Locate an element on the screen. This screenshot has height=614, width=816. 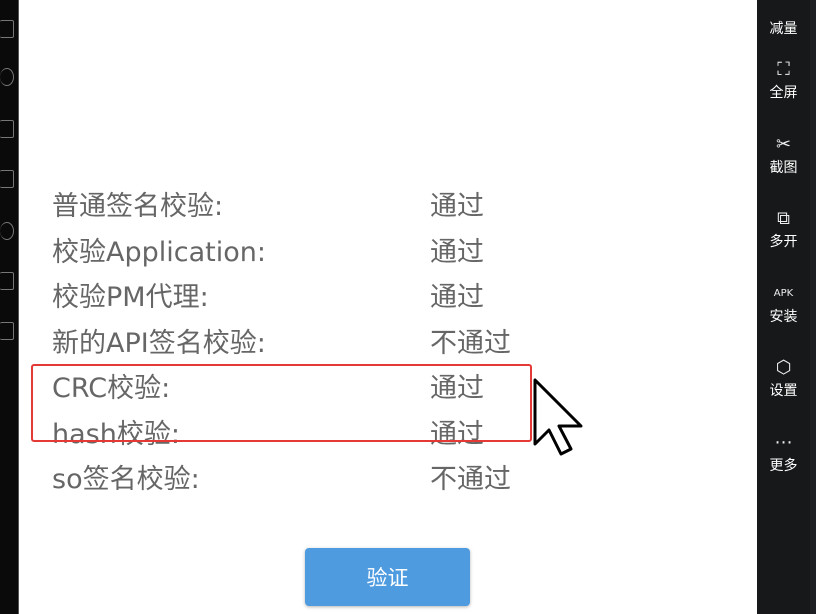
check-label: 普通签名校验: is located at coordinates (138, 206).